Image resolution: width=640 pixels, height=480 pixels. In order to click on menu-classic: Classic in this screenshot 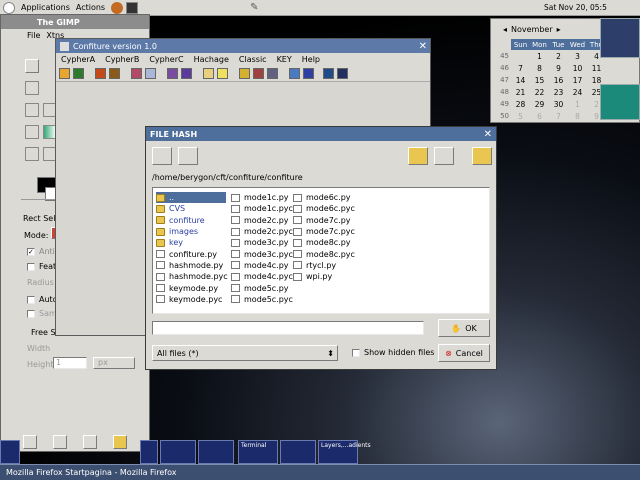, I will do `click(253, 59)`.